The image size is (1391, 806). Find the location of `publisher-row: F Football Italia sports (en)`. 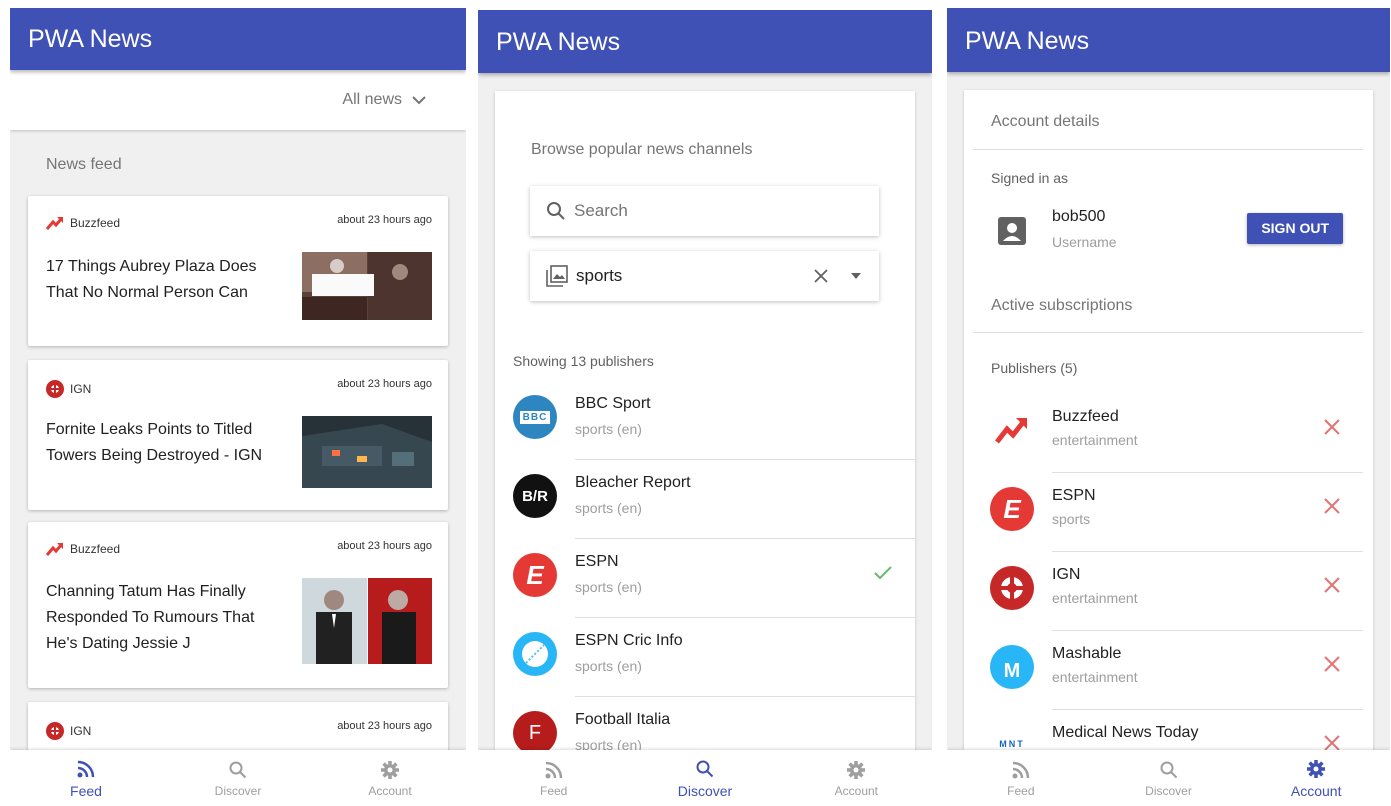

publisher-row: F Football Italia sports (en) is located at coordinates (705, 723).